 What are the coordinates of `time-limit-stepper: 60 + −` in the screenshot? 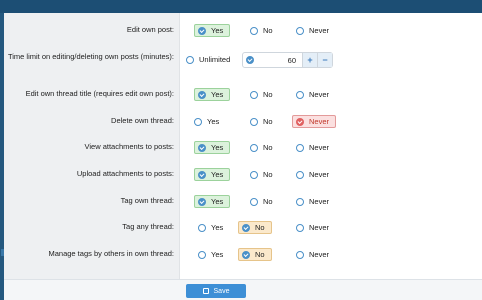 It's located at (287, 60).